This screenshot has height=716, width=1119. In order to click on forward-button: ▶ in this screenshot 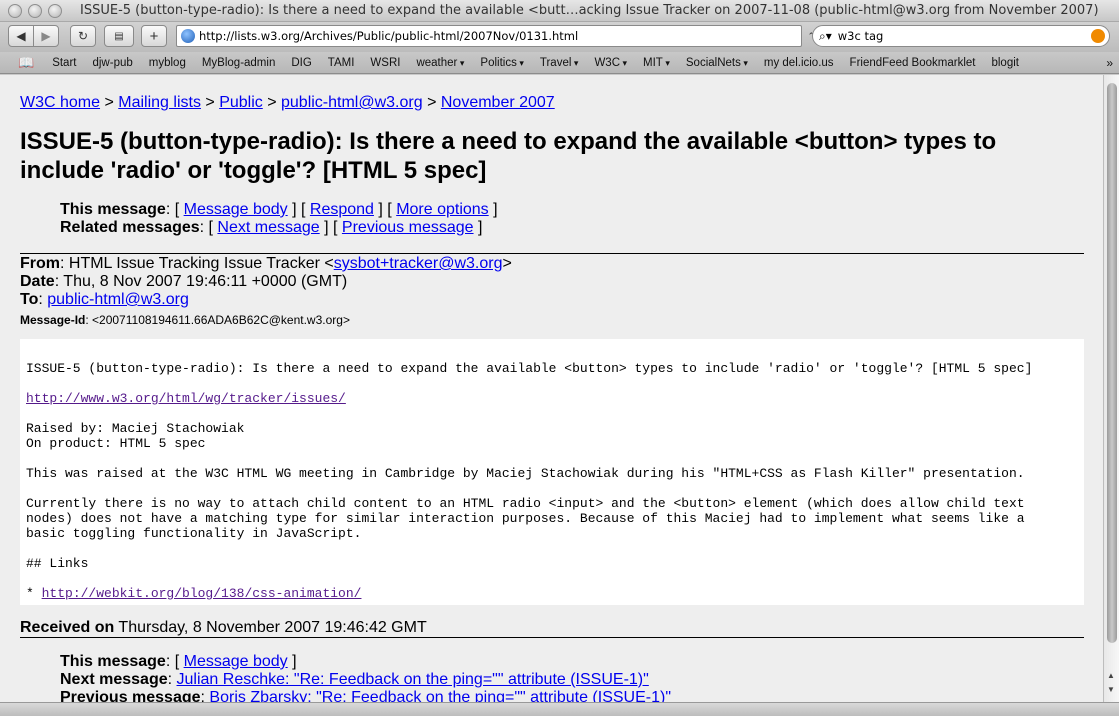, I will do `click(46, 36)`.